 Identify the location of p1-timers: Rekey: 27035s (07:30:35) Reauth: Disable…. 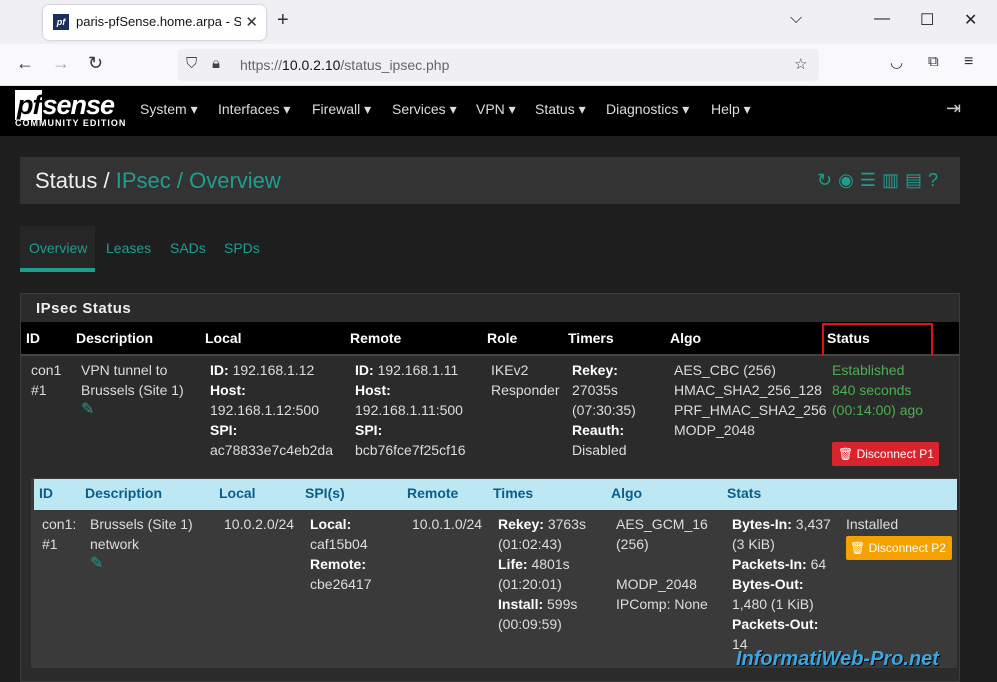
(604, 410).